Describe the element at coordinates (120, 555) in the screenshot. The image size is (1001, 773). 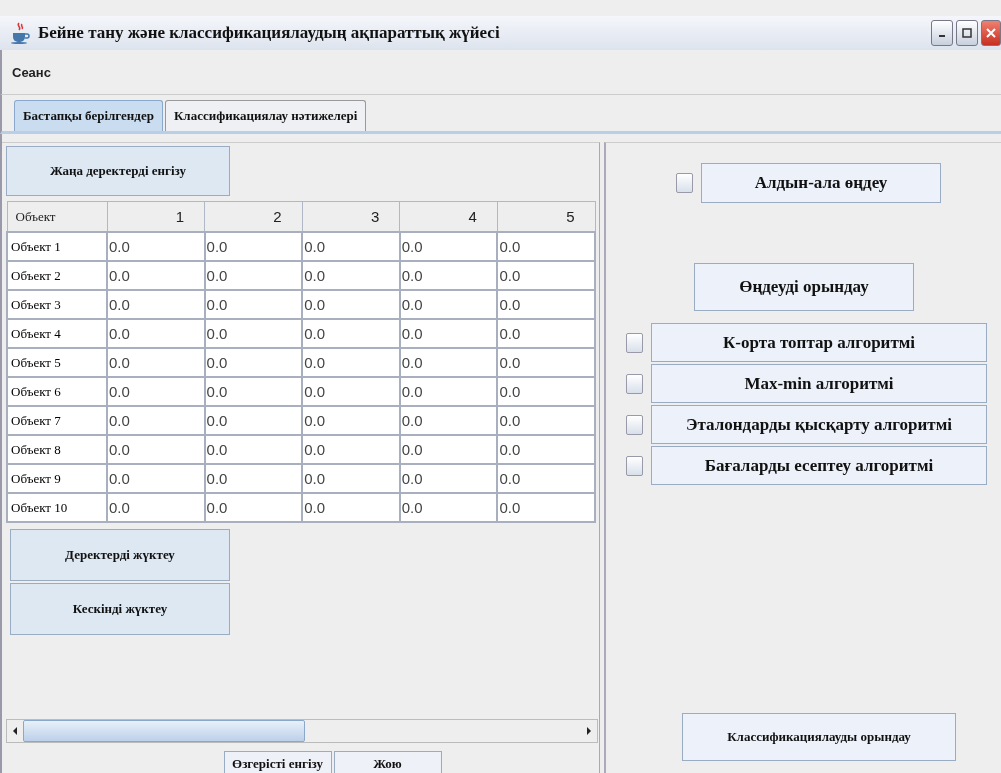
I see `load-button: Деректерді жүктеу` at that location.